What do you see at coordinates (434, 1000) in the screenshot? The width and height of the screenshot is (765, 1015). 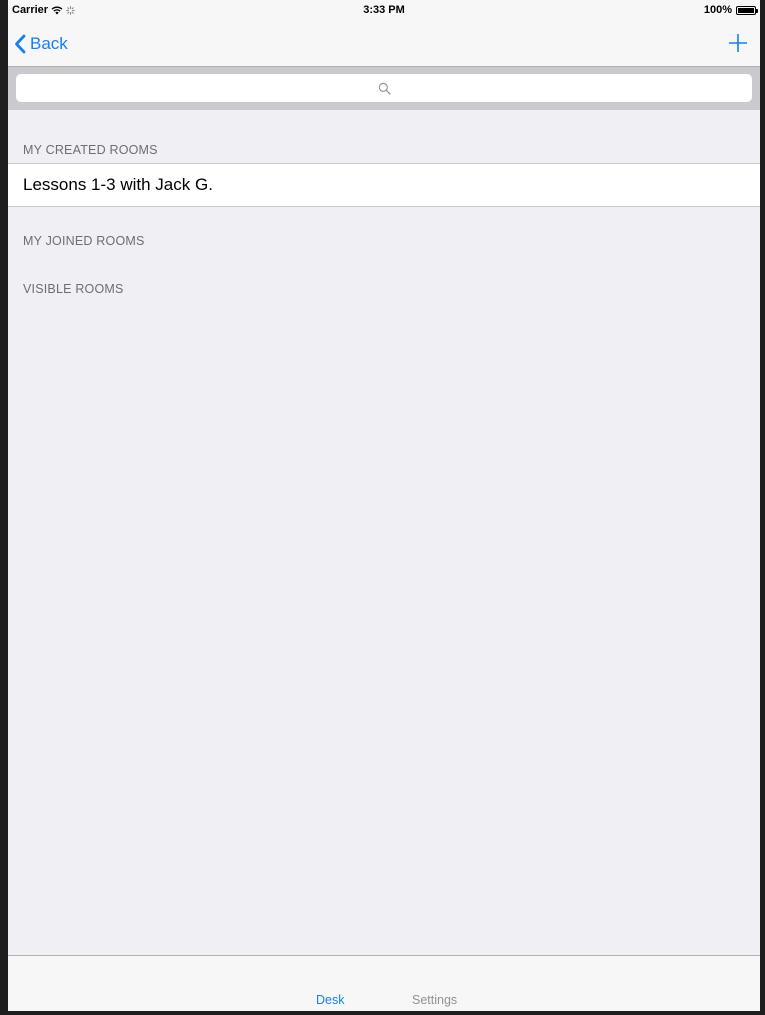 I see `tab-settings: Settings` at bounding box center [434, 1000].